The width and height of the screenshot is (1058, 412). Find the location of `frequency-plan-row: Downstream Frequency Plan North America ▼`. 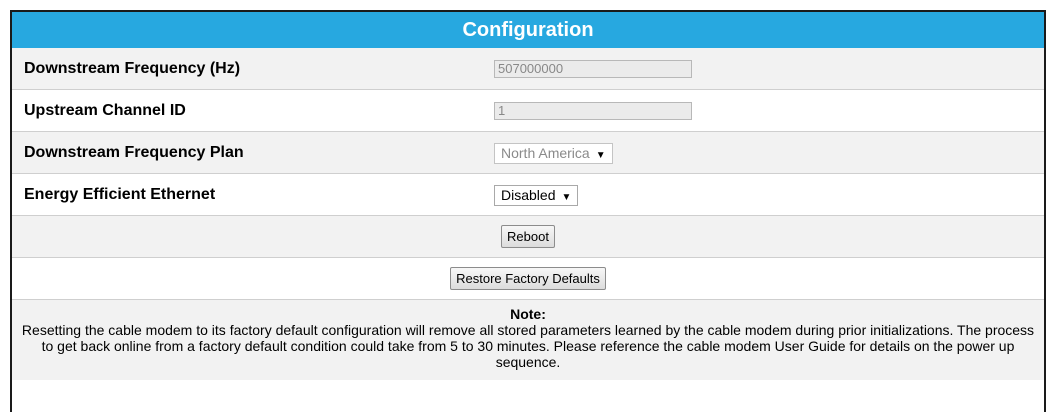

frequency-plan-row: Downstream Frequency Plan North America ▼ is located at coordinates (528, 153).